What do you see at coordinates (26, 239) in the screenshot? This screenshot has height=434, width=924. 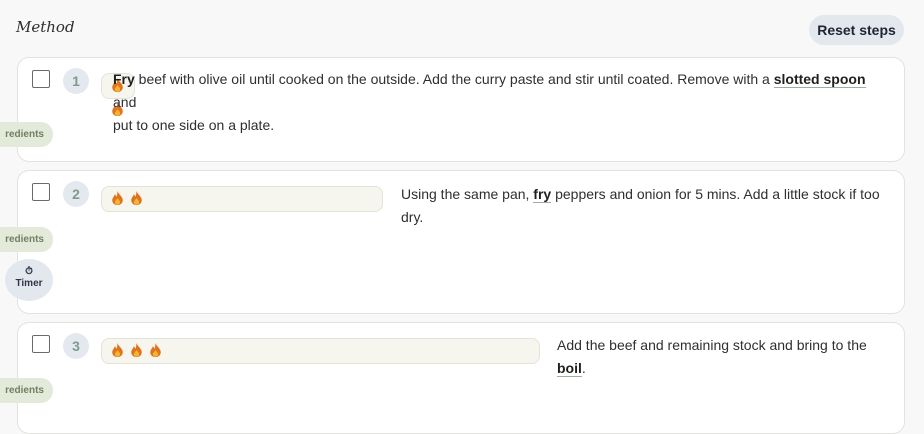 I see `ingredients-tab-2: redients` at bounding box center [26, 239].